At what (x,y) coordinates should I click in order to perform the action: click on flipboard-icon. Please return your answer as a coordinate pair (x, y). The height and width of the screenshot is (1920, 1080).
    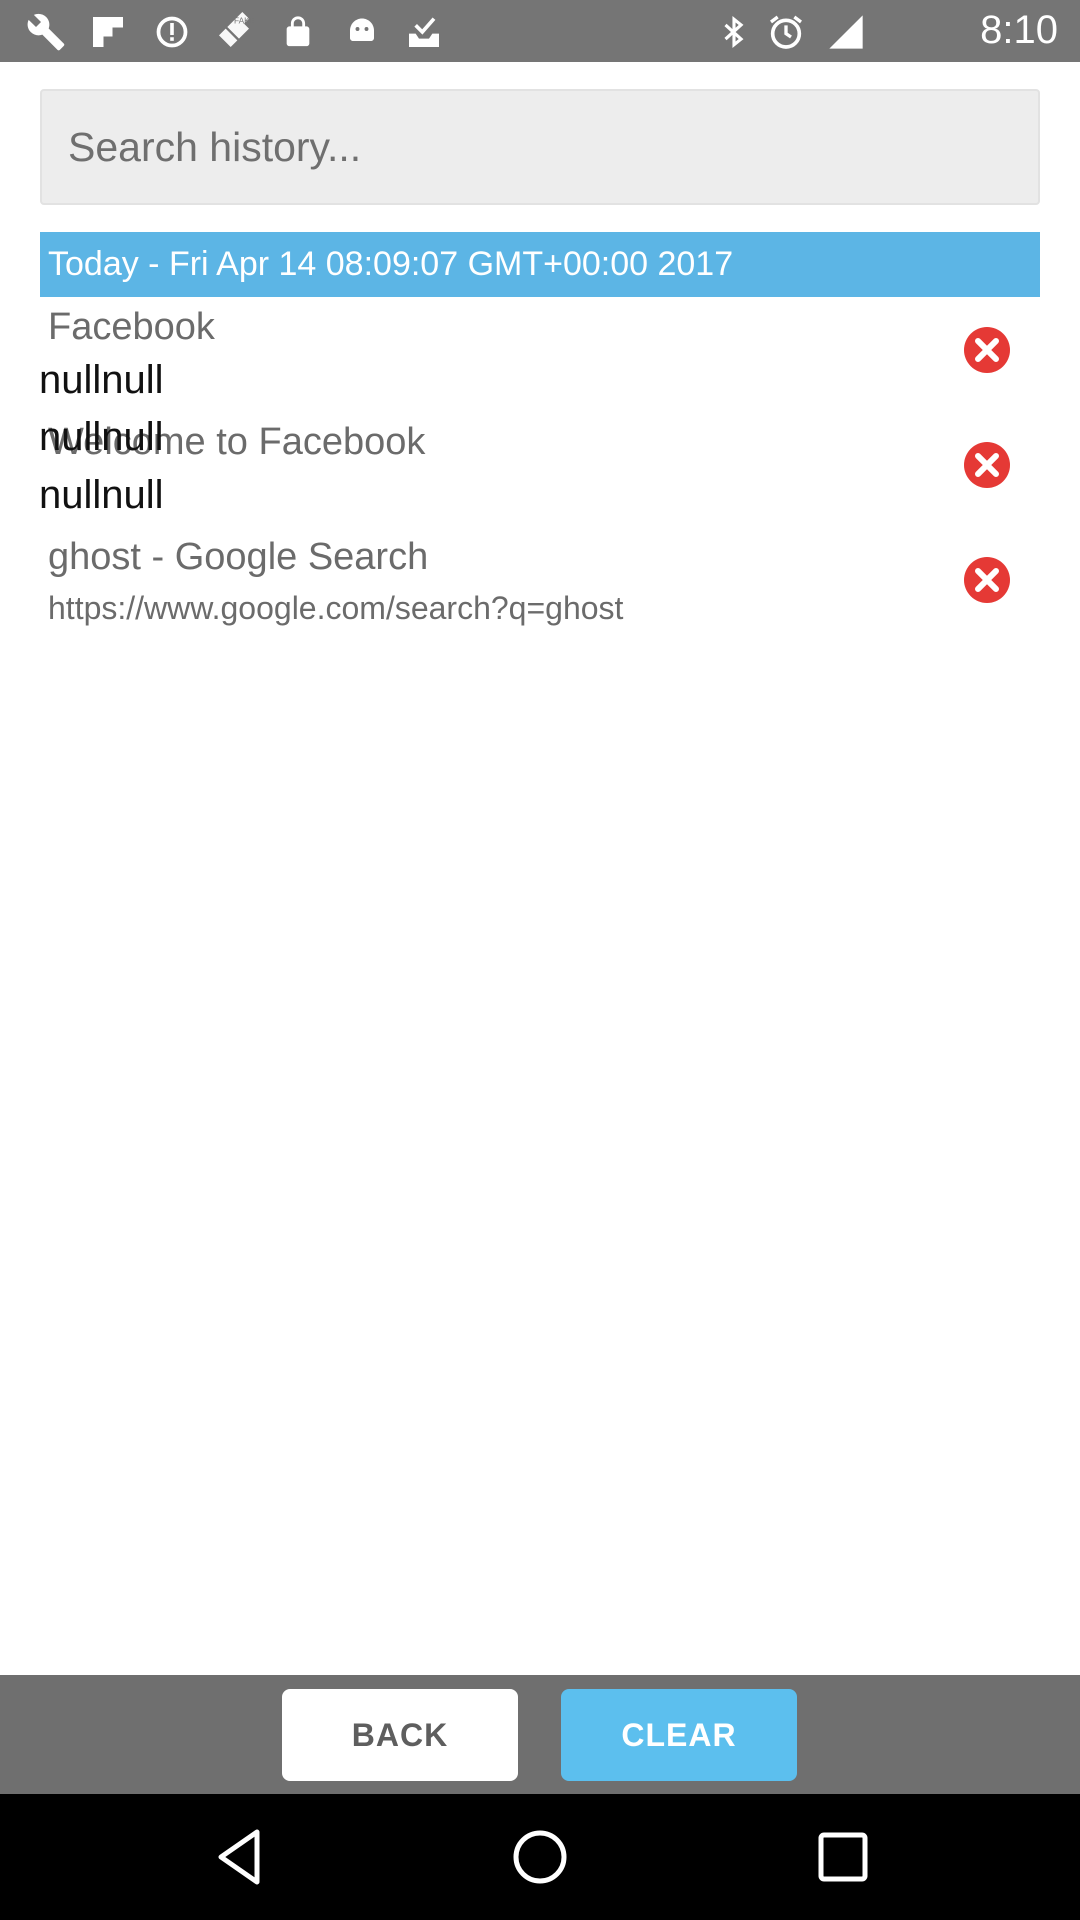
    Looking at the image, I should click on (108, 32).